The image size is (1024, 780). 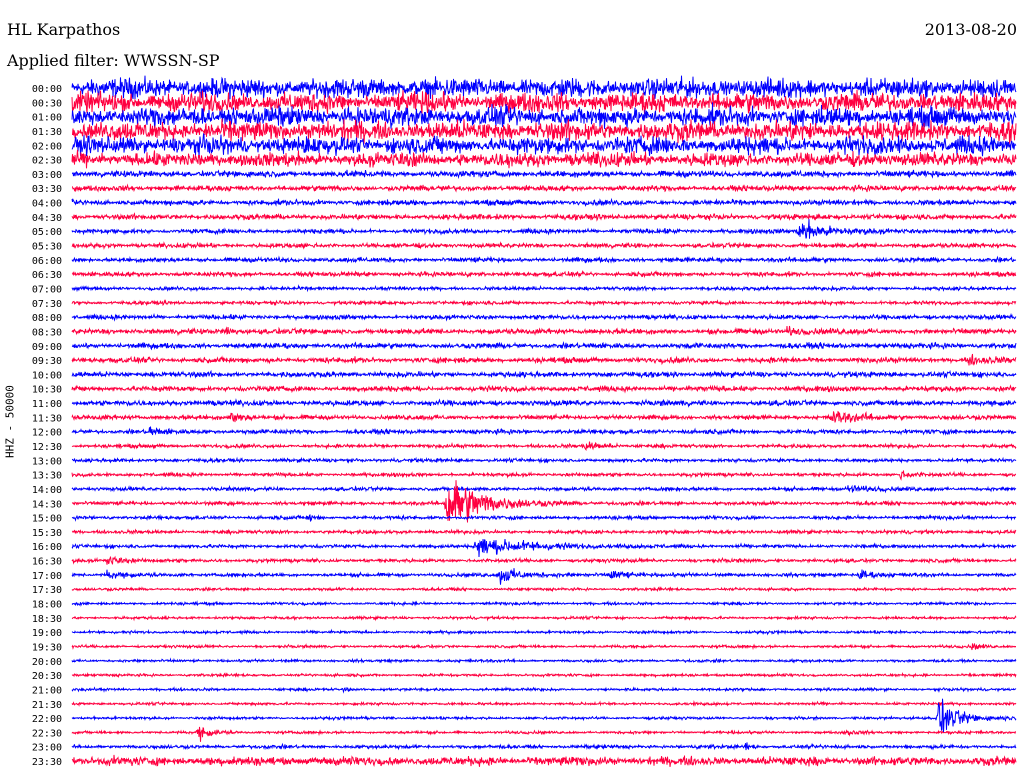 What do you see at coordinates (47, 461) in the screenshot?
I see `row-time-label: 13:00` at bounding box center [47, 461].